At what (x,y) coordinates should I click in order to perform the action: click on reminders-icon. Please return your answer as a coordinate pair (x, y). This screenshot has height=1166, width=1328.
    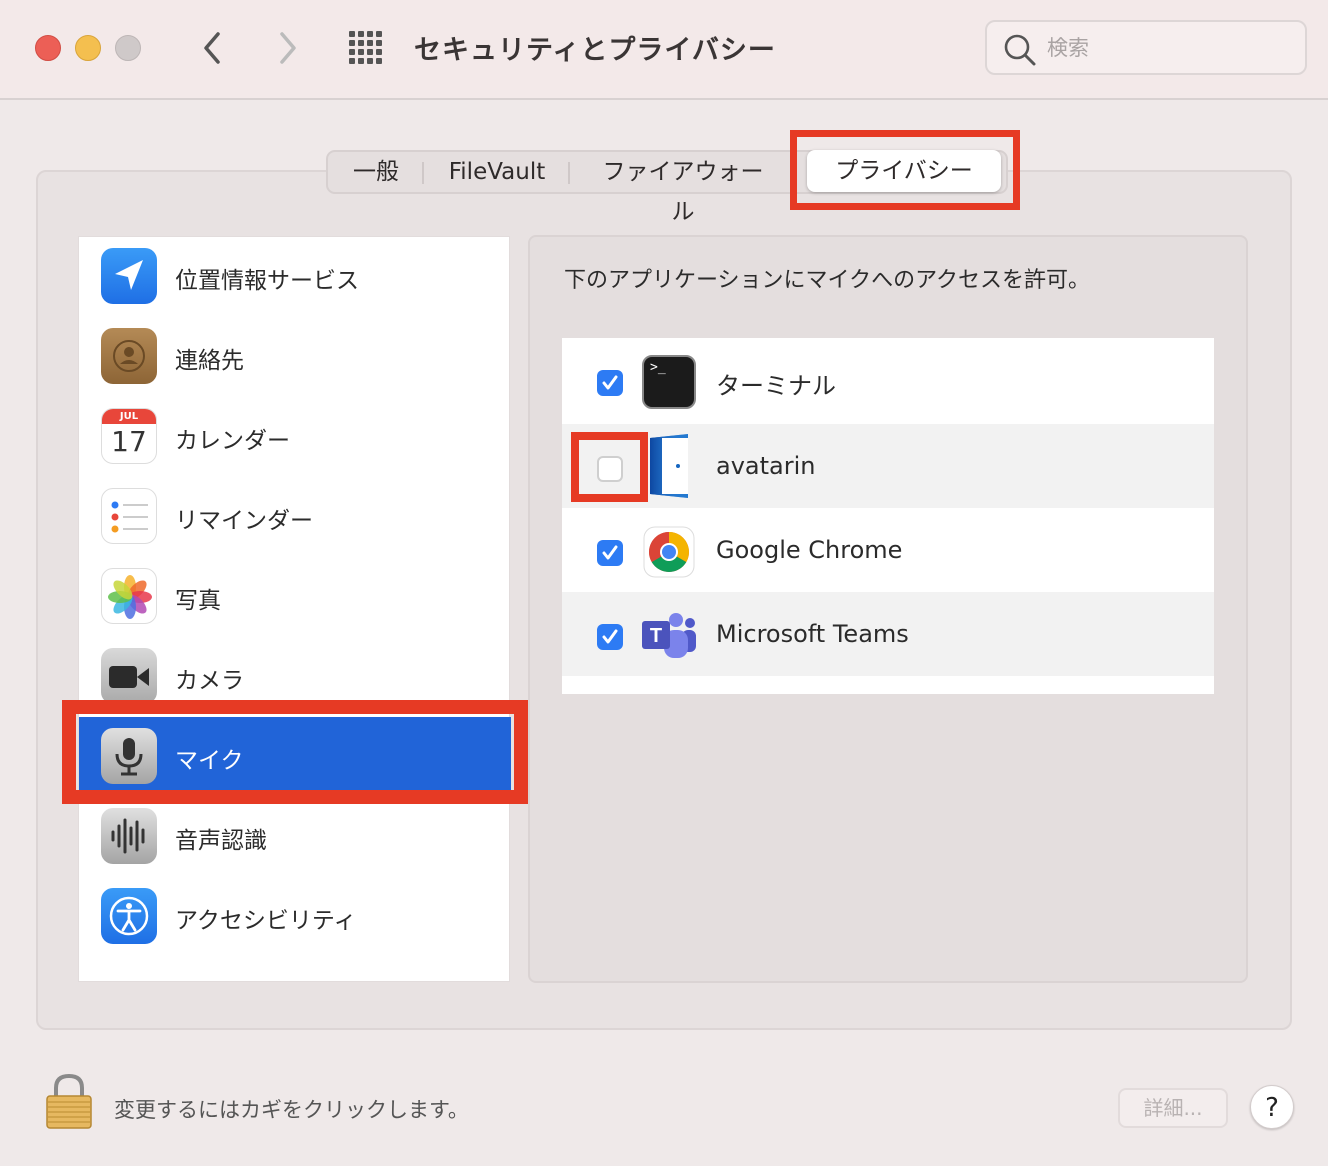
    Looking at the image, I should click on (129, 516).